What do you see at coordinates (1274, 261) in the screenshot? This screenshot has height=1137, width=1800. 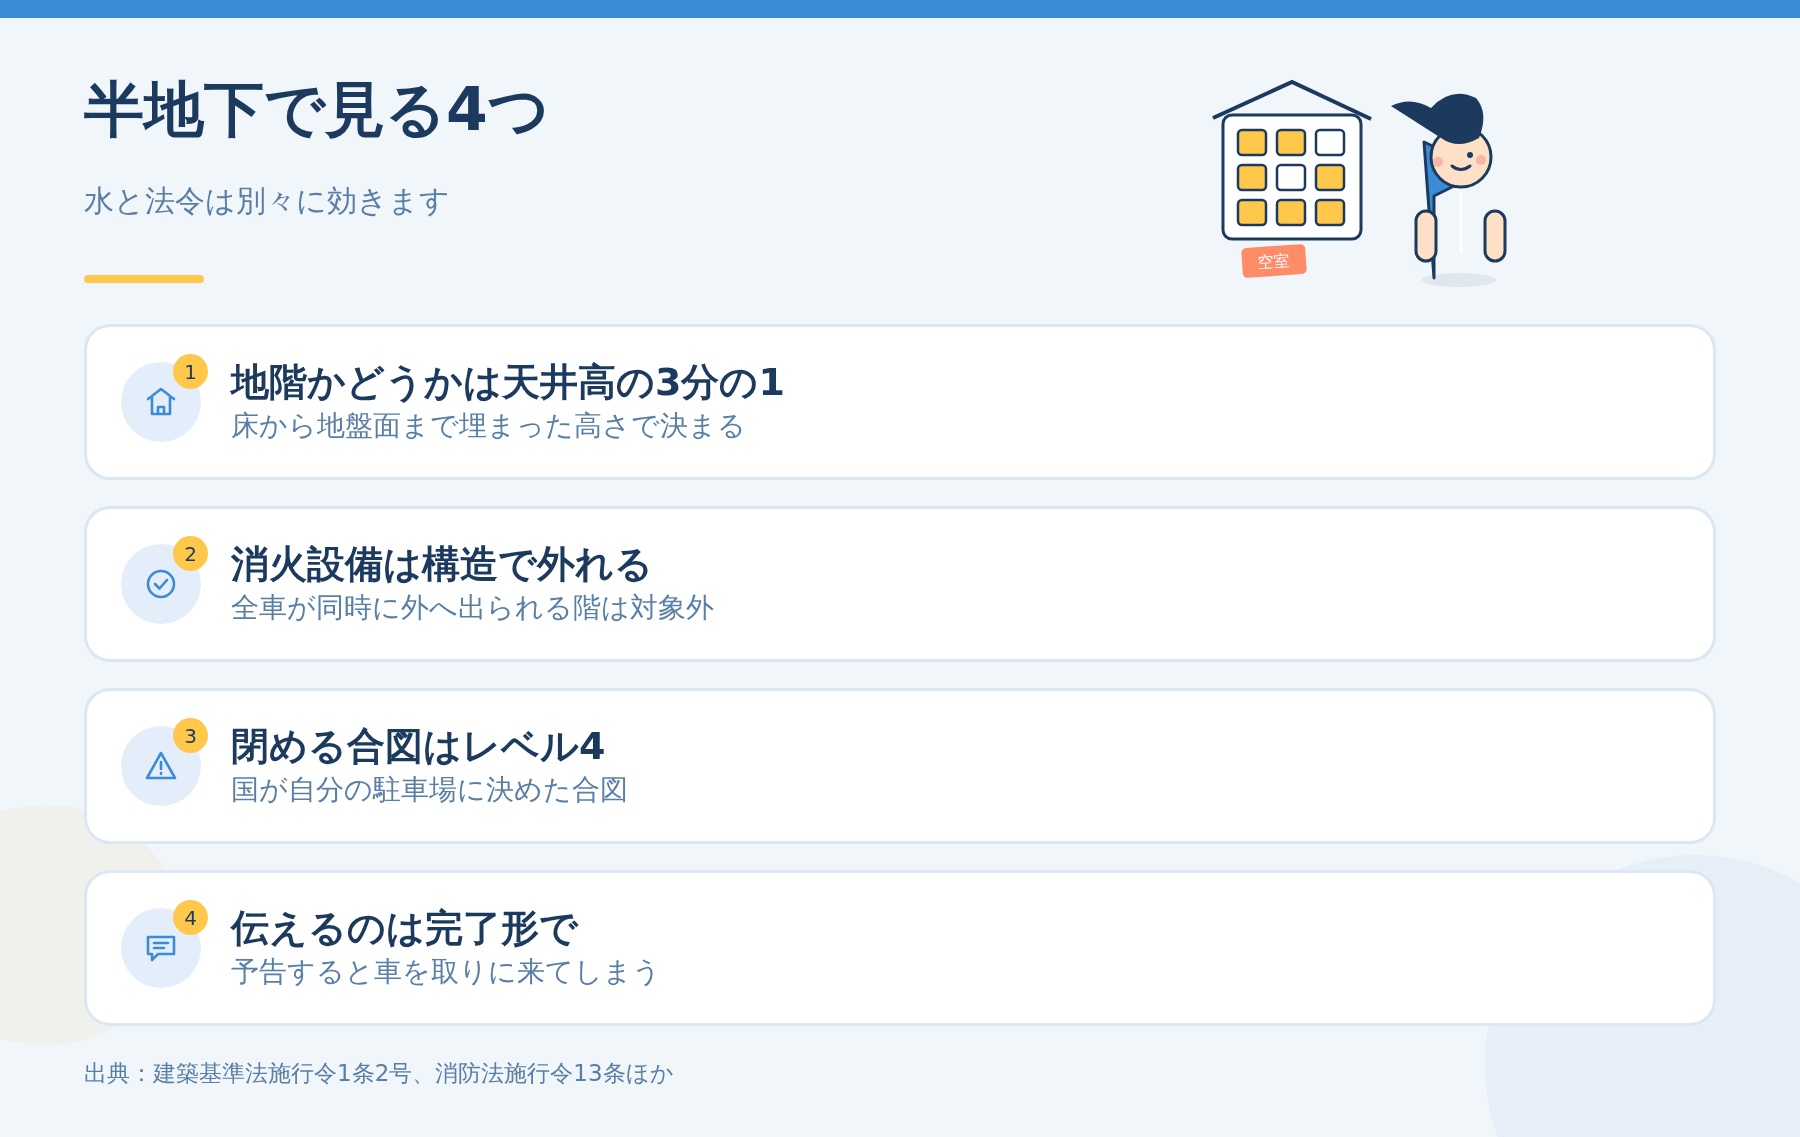 I see `vacancy-tag: 空室` at bounding box center [1274, 261].